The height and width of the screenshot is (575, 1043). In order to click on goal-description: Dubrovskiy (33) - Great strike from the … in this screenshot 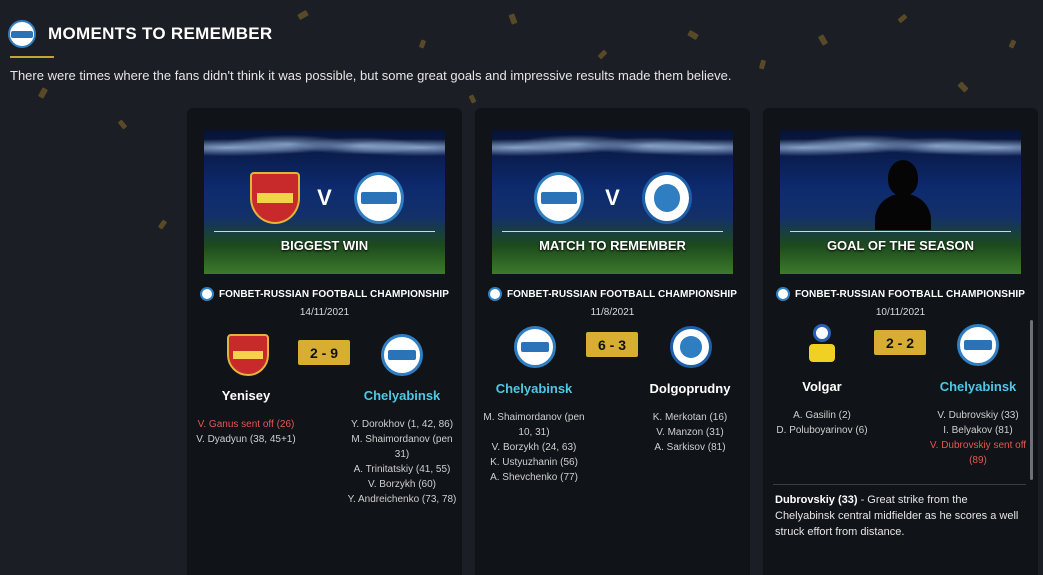, I will do `click(900, 516)`.